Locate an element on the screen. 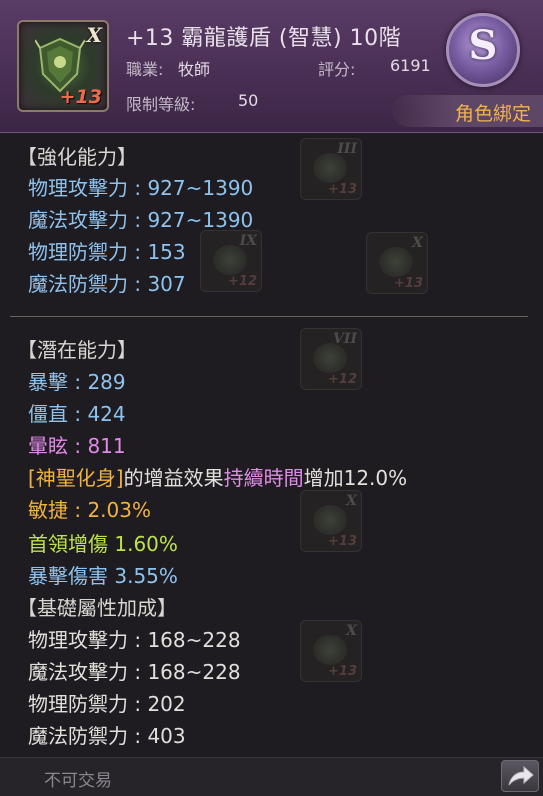 This screenshot has height=796, width=543. grade-letter: S is located at coordinates (483, 45).